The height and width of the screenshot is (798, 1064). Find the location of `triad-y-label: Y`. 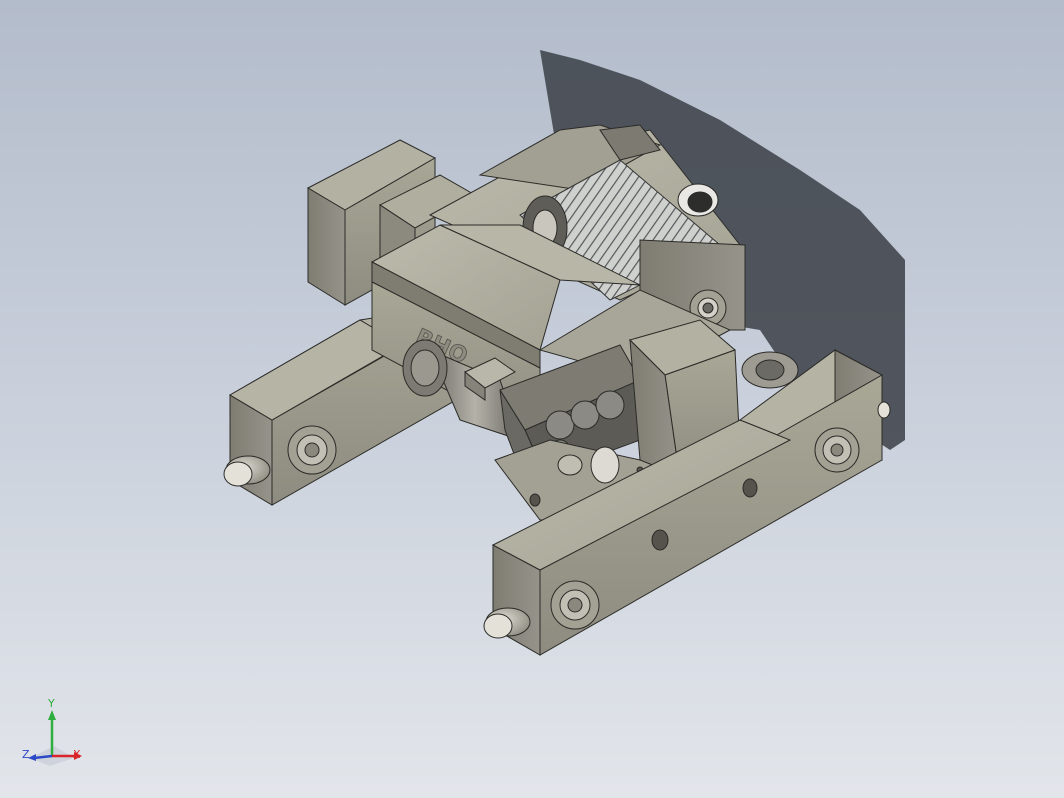

triad-y-label: Y is located at coordinates (51, 703).